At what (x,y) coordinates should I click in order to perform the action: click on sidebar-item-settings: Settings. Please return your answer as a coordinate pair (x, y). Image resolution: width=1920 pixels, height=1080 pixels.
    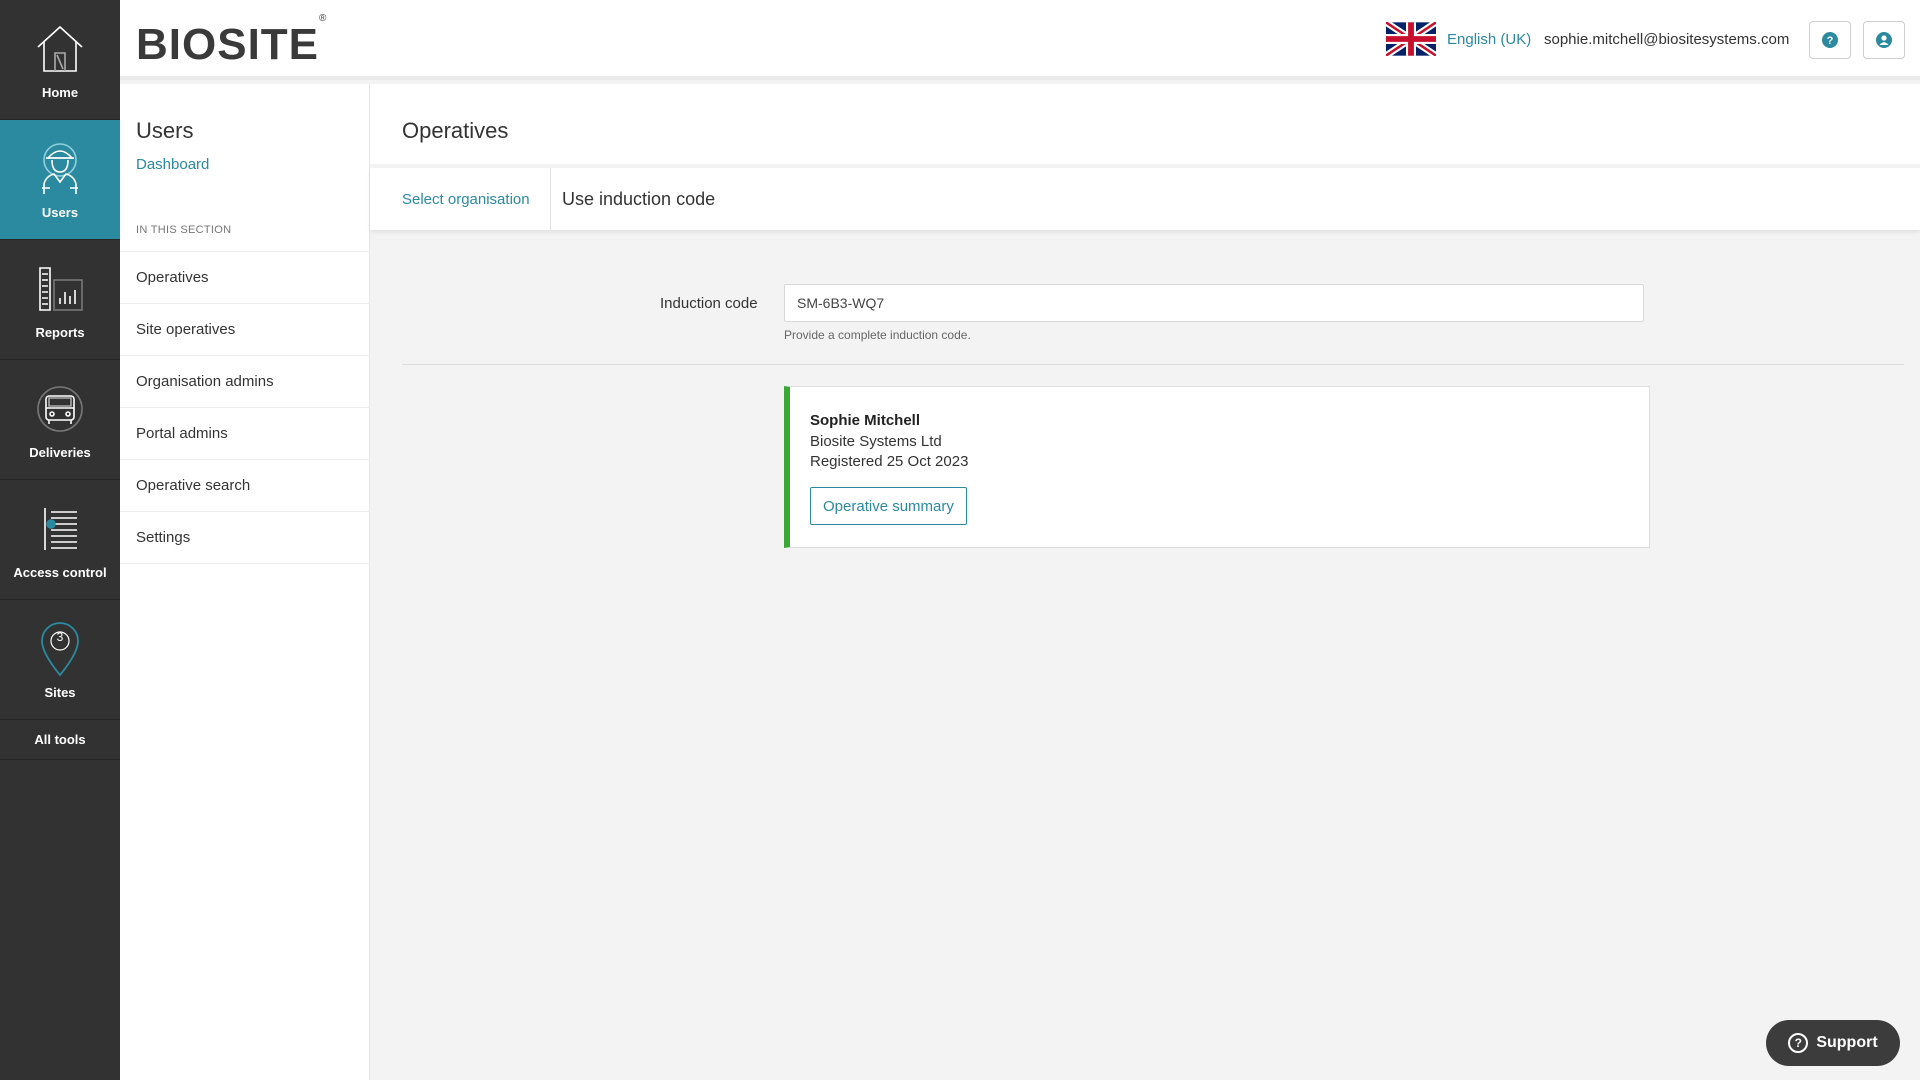
    Looking at the image, I should click on (245, 538).